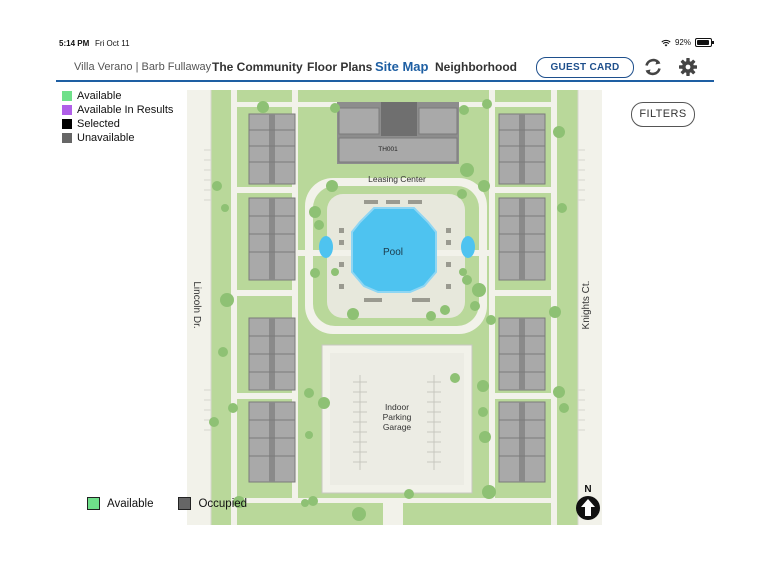 The image size is (768, 576). Describe the element at coordinates (74, 43) in the screenshot. I see `status-time: 5:14 PM` at that location.